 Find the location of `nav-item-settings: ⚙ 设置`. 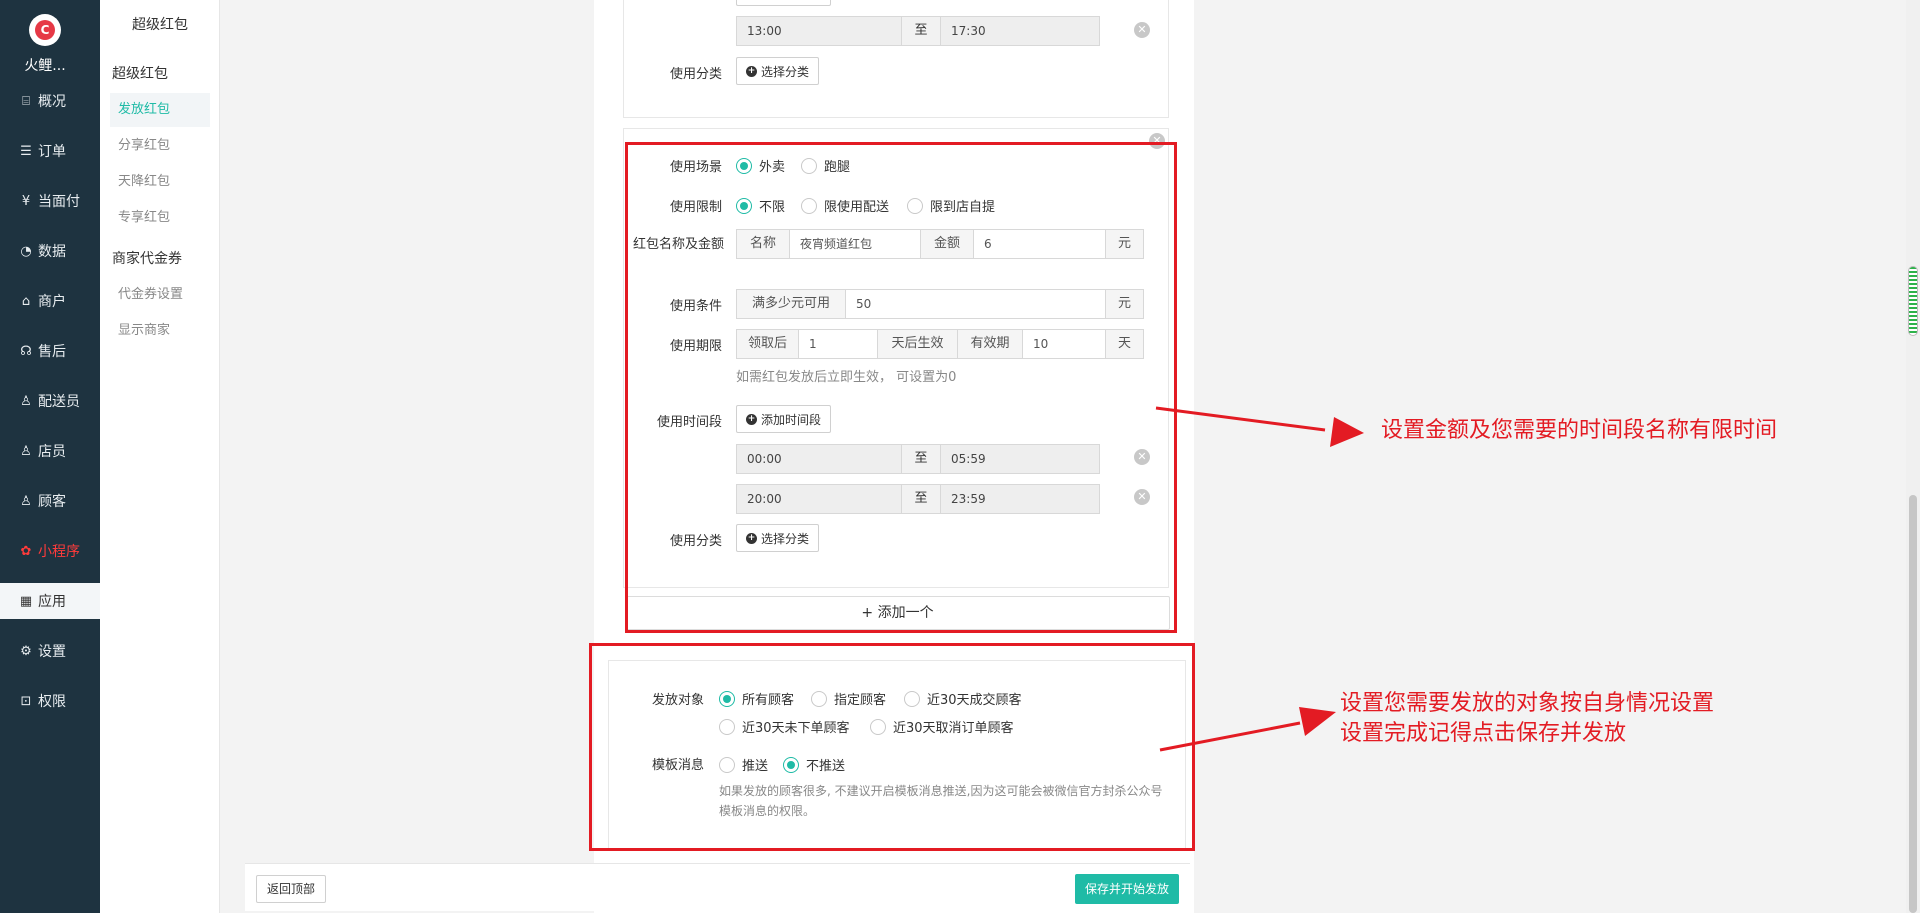

nav-item-settings: ⚙ 设置 is located at coordinates (50, 651).